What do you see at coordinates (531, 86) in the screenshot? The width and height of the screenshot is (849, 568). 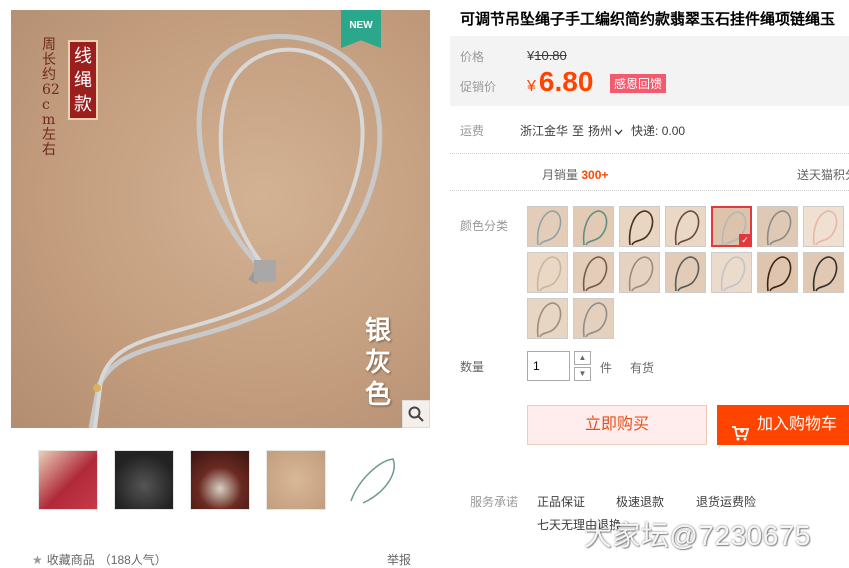 I see `promo-currency: ¥` at bounding box center [531, 86].